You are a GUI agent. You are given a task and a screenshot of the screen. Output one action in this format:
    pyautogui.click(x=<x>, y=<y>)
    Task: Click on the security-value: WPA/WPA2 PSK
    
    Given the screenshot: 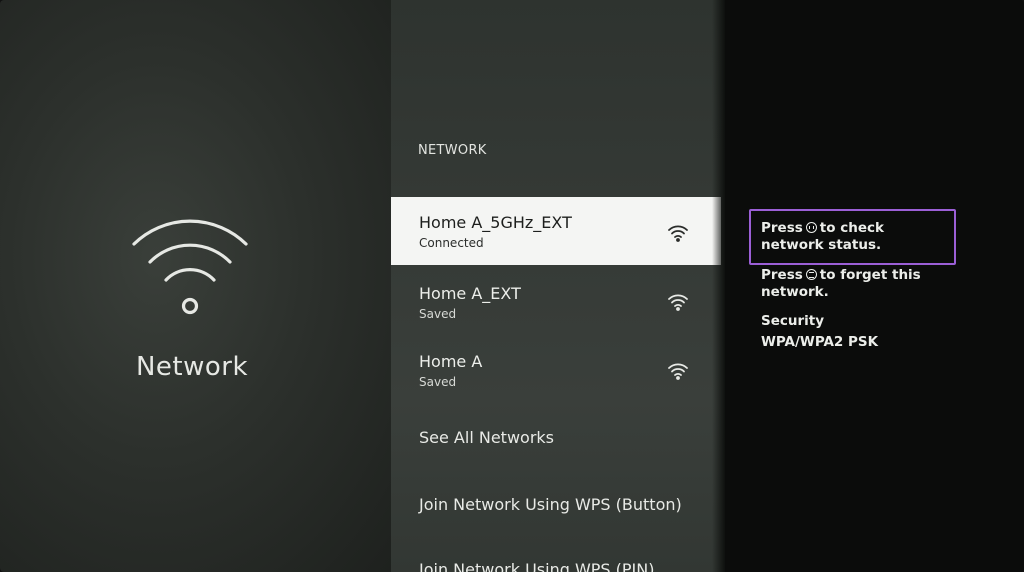 What is the action you would take?
    pyautogui.click(x=820, y=342)
    